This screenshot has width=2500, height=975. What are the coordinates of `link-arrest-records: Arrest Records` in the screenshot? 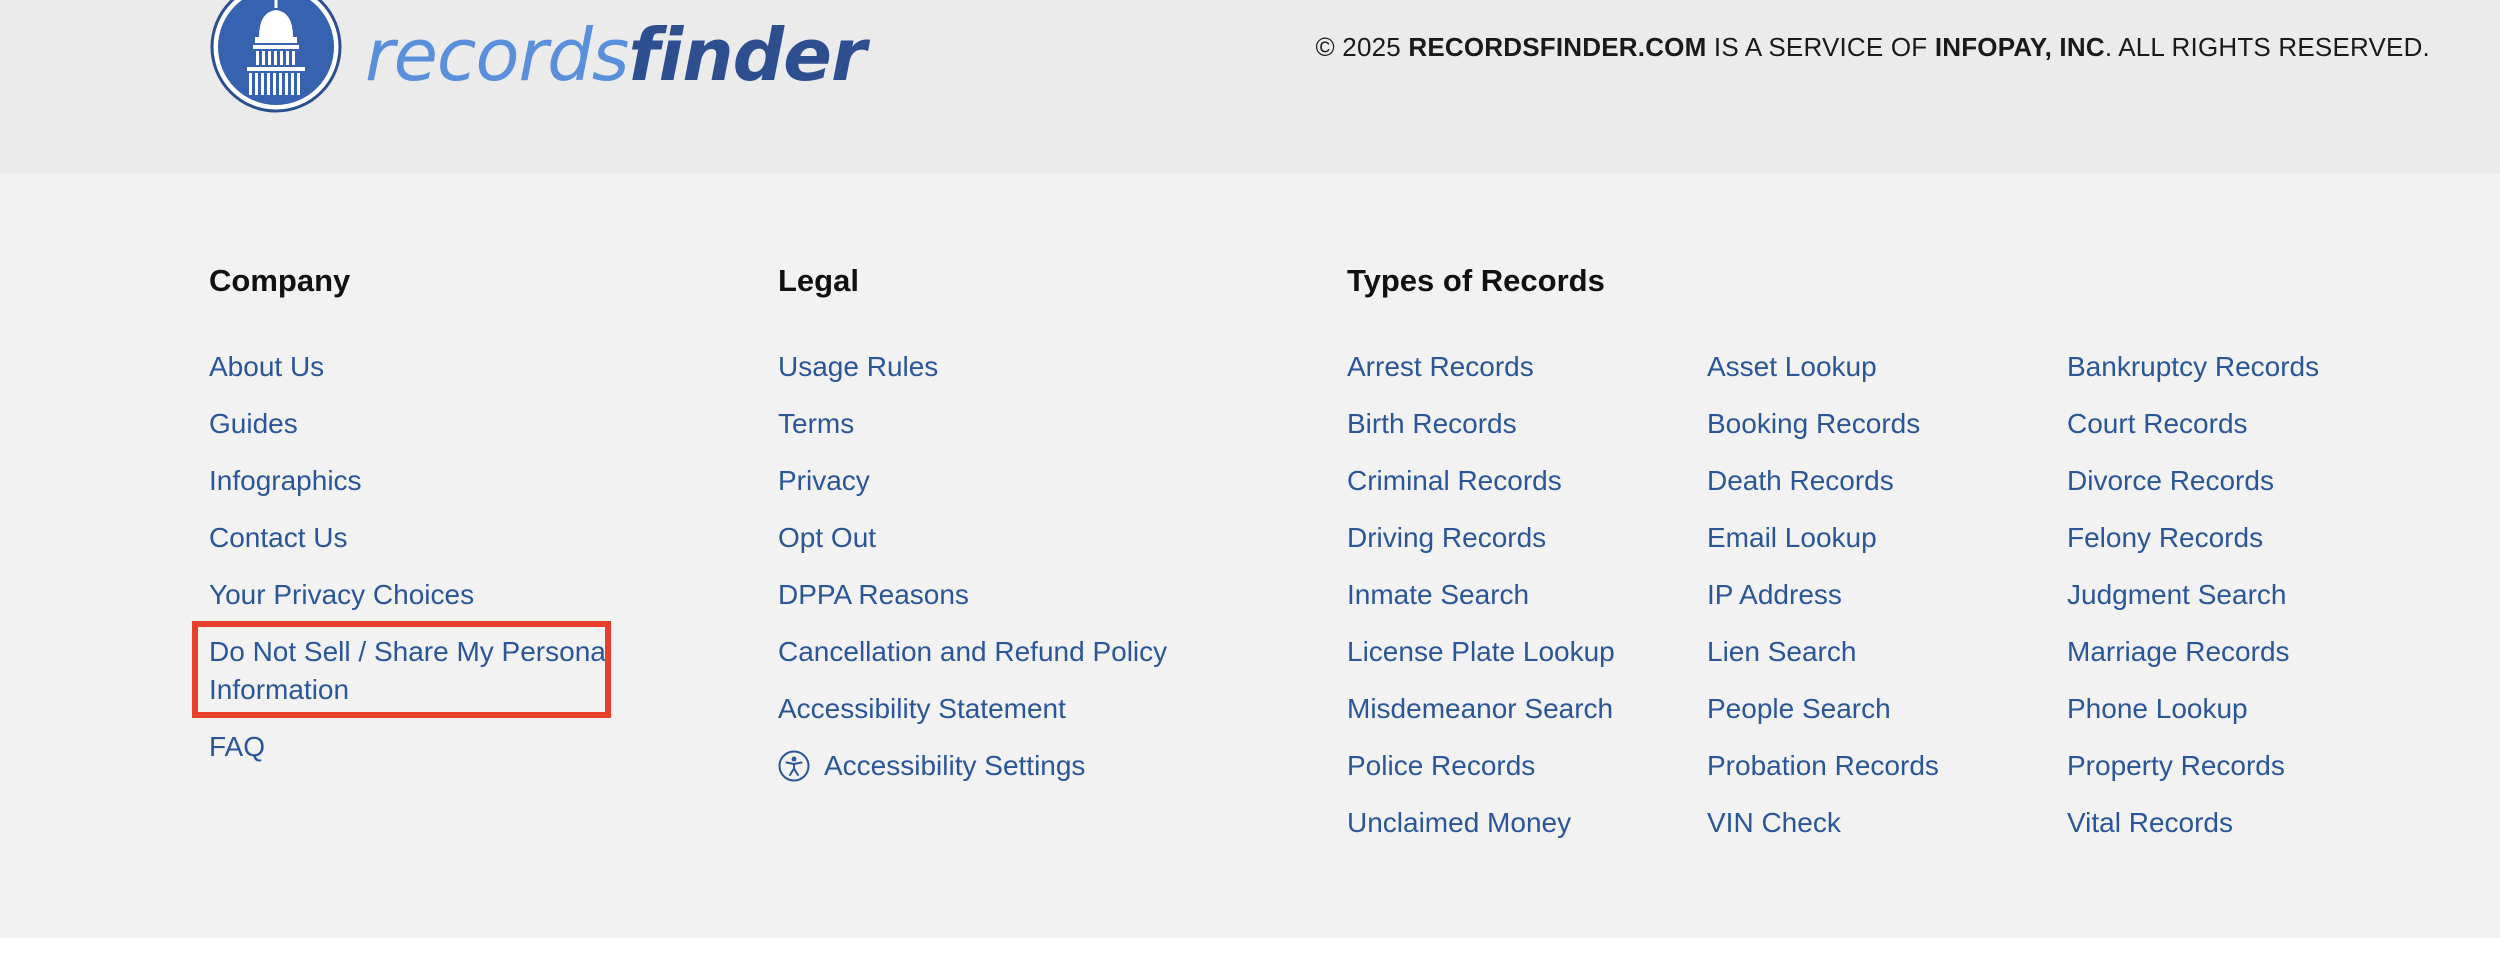 It's located at (1527, 367).